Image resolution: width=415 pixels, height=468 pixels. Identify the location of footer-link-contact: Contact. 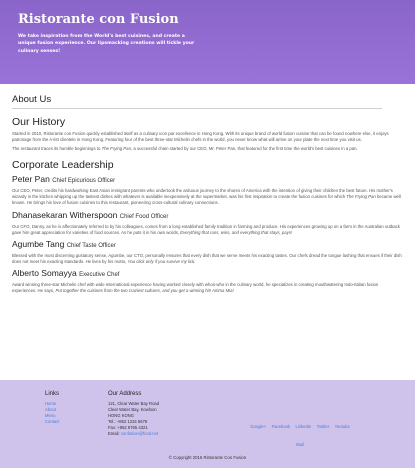
(72, 422).